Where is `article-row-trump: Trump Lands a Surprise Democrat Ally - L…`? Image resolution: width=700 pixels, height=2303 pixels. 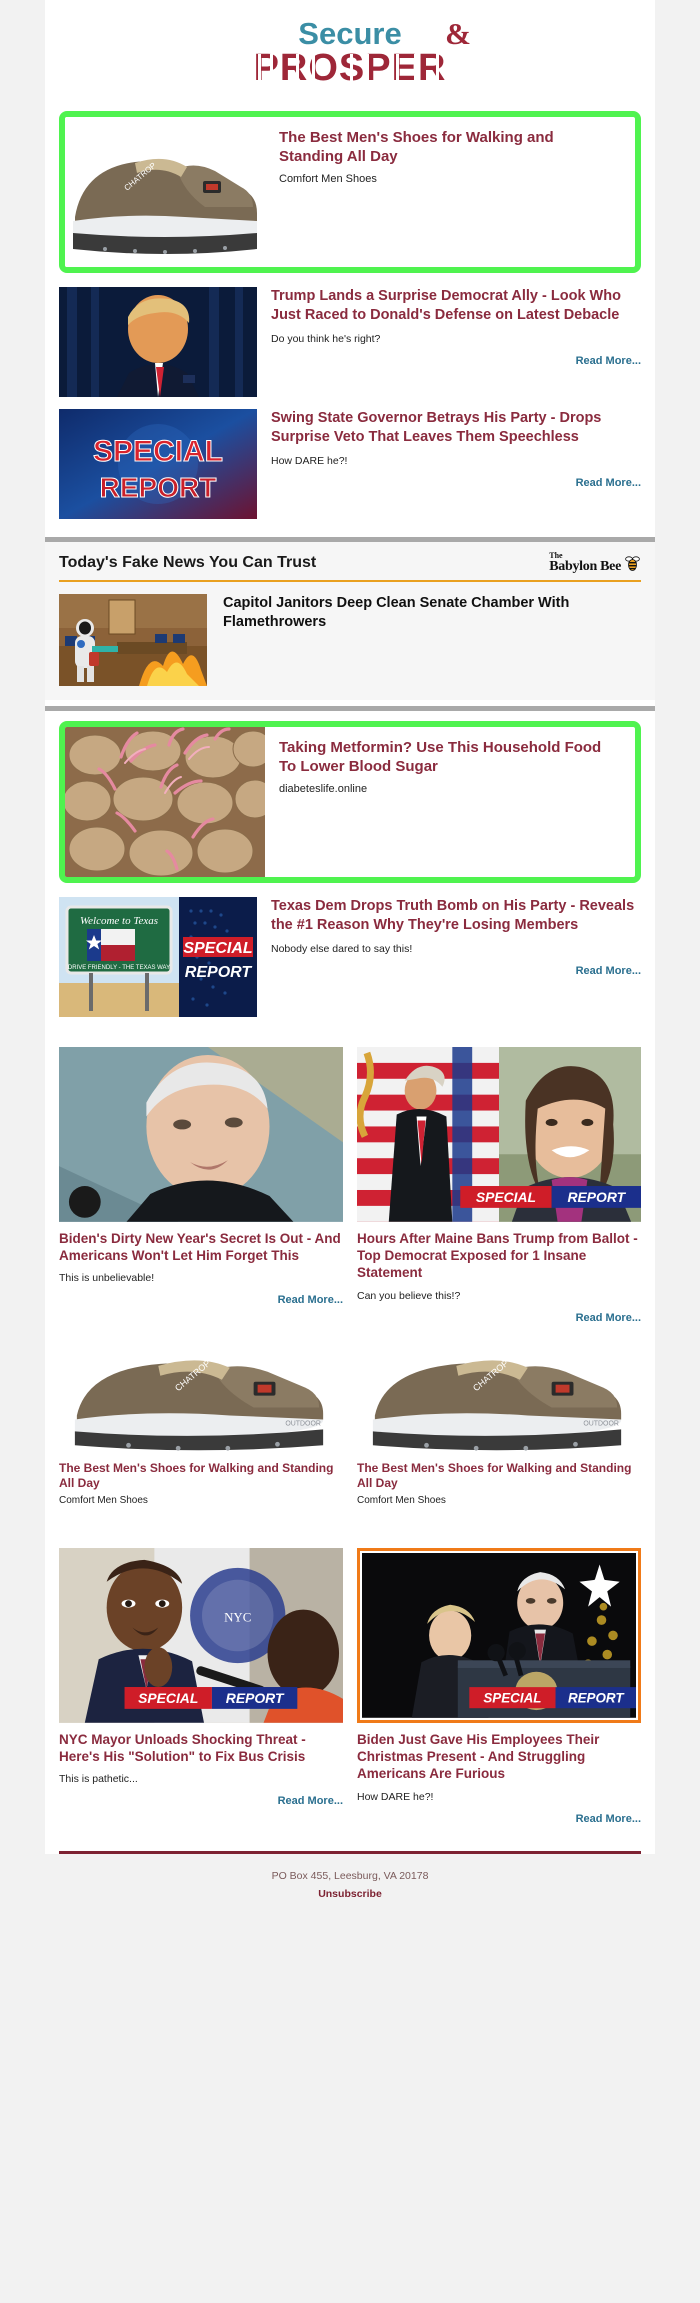
article-row-trump: Trump Lands a Surprise Democrat Ally - L… is located at coordinates (350, 348).